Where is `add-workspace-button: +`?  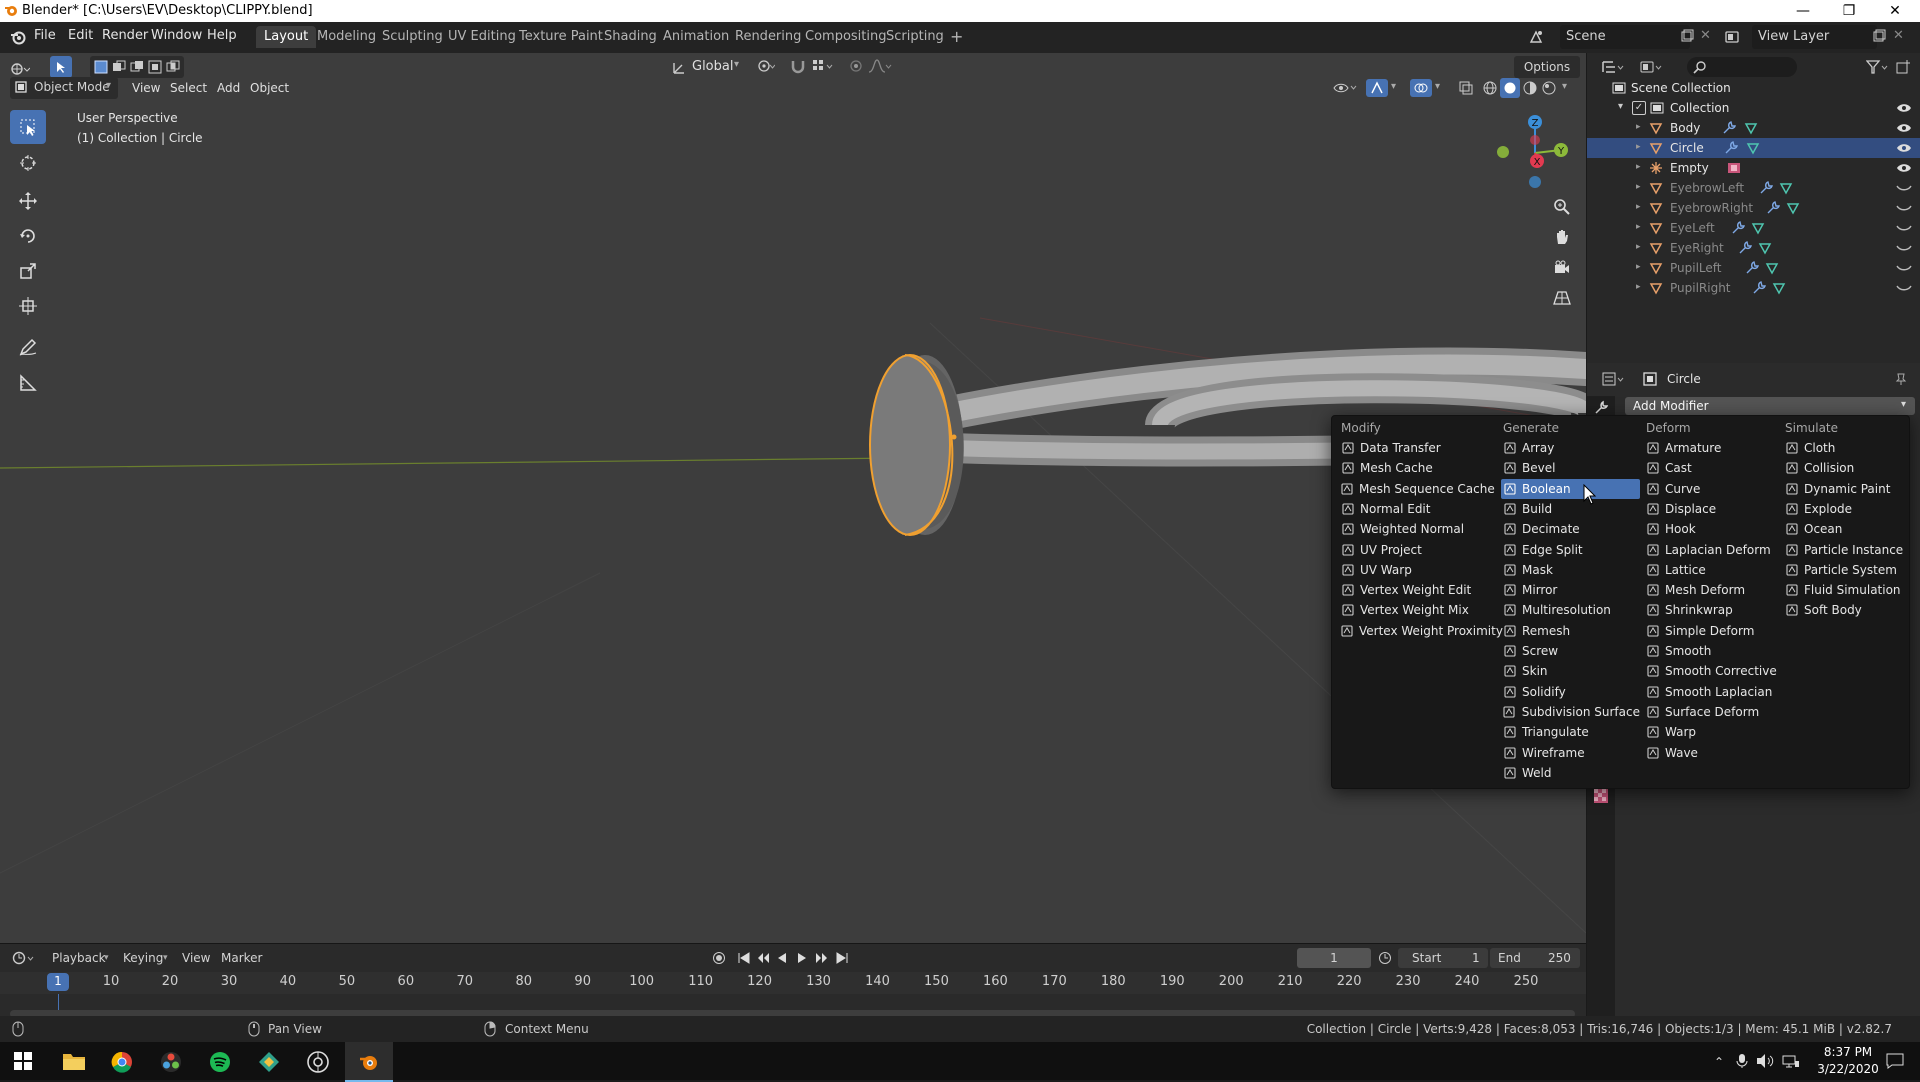 add-workspace-button: + is located at coordinates (956, 37).